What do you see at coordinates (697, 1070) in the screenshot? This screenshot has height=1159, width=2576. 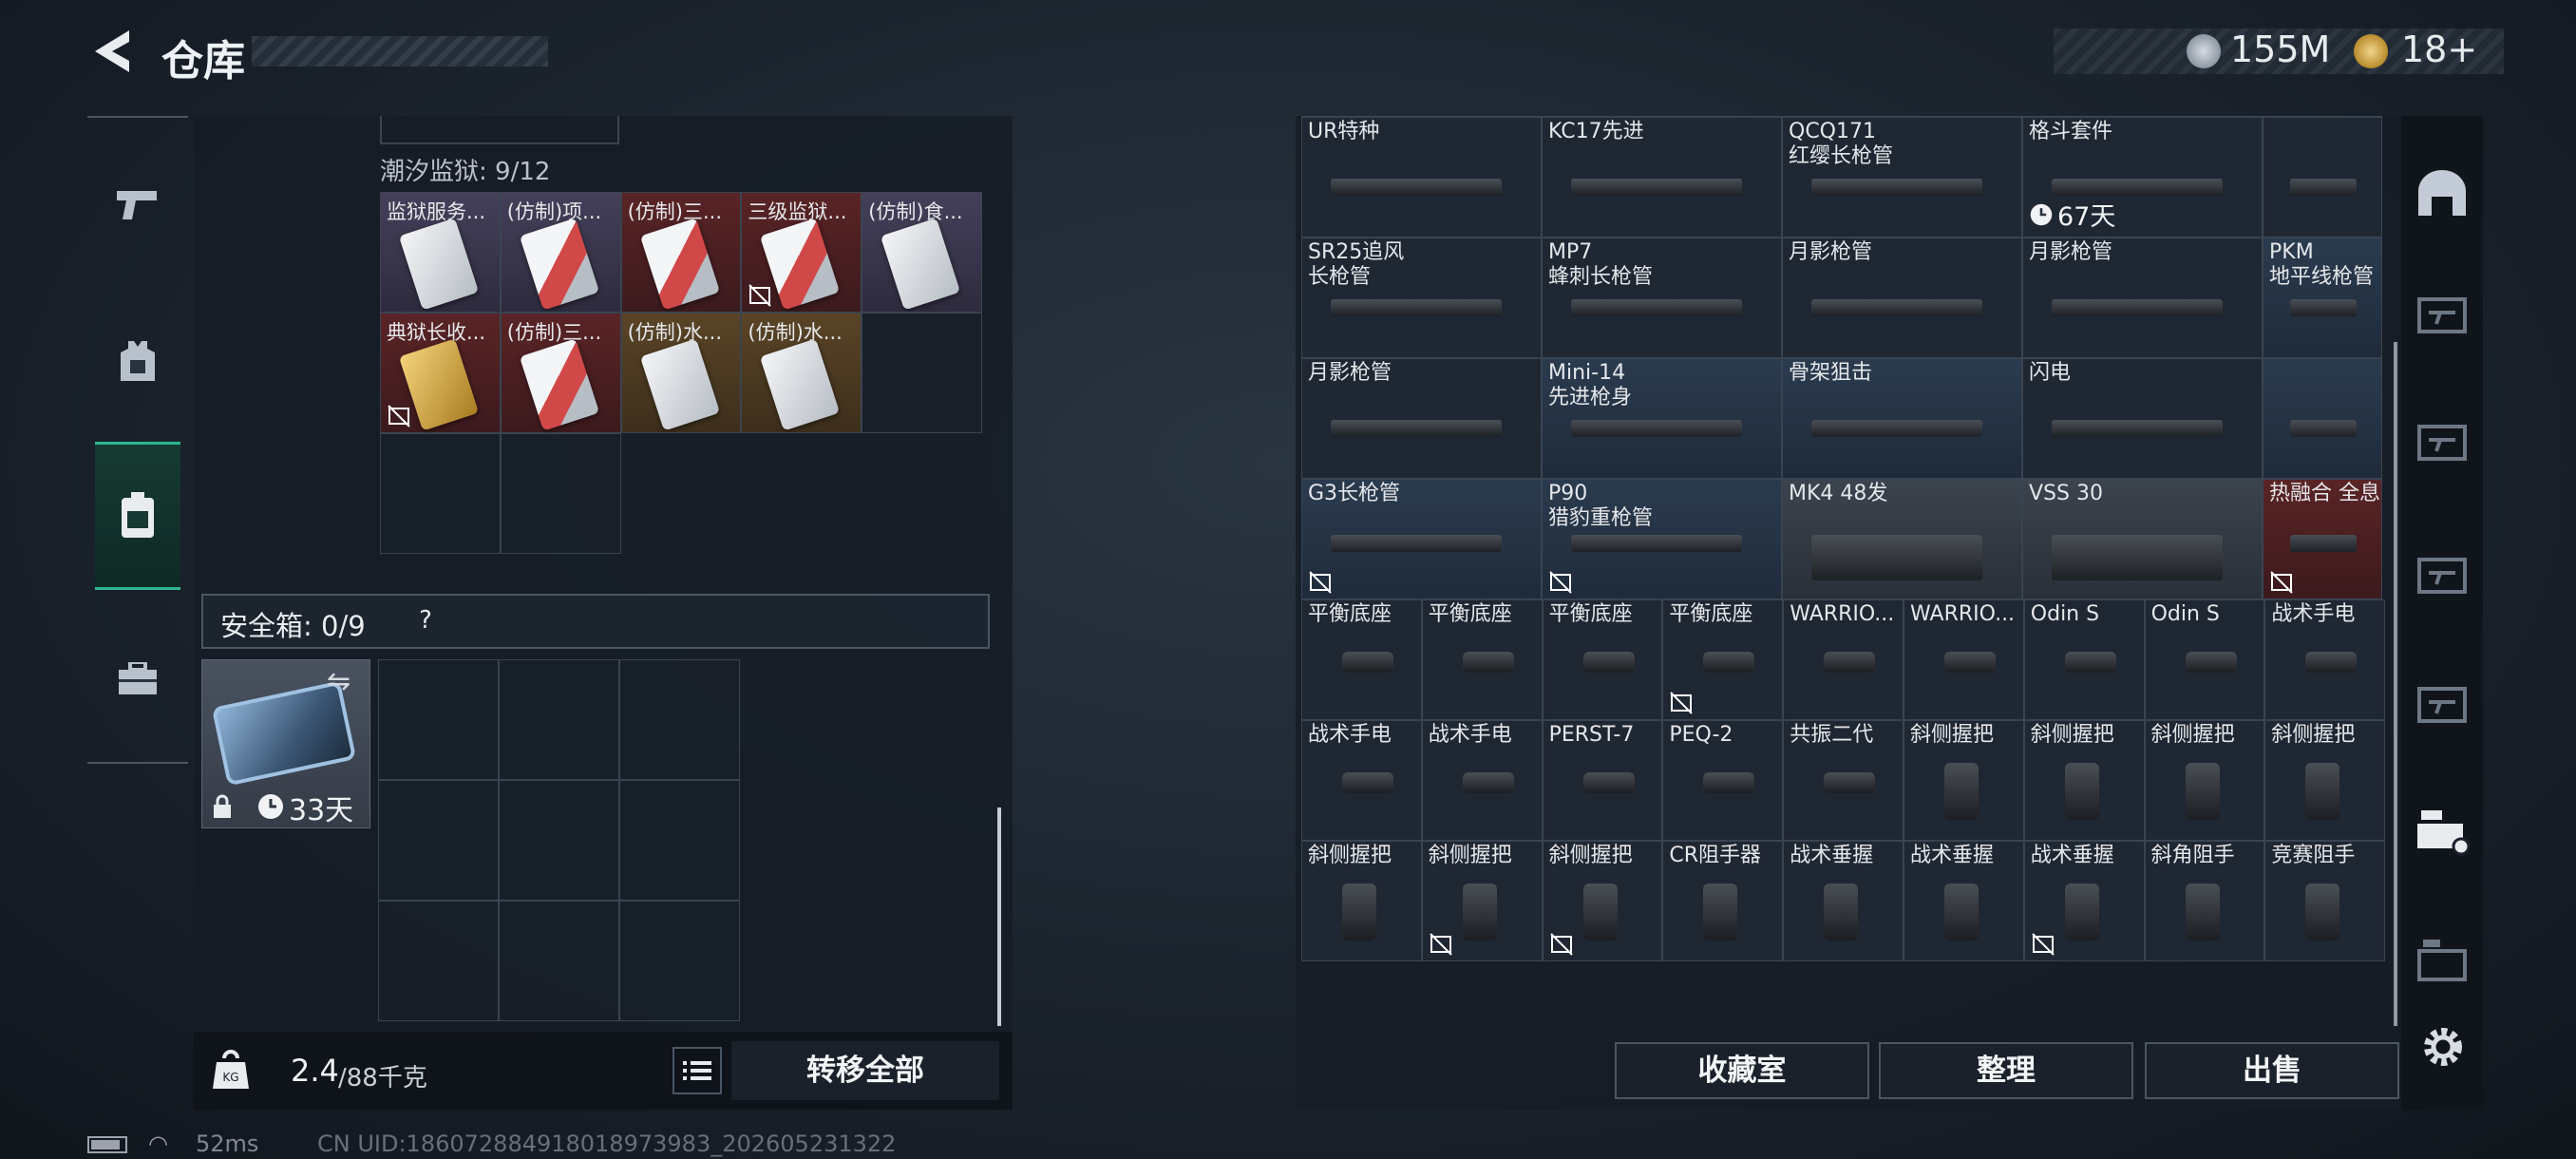 I see `list-view-button` at bounding box center [697, 1070].